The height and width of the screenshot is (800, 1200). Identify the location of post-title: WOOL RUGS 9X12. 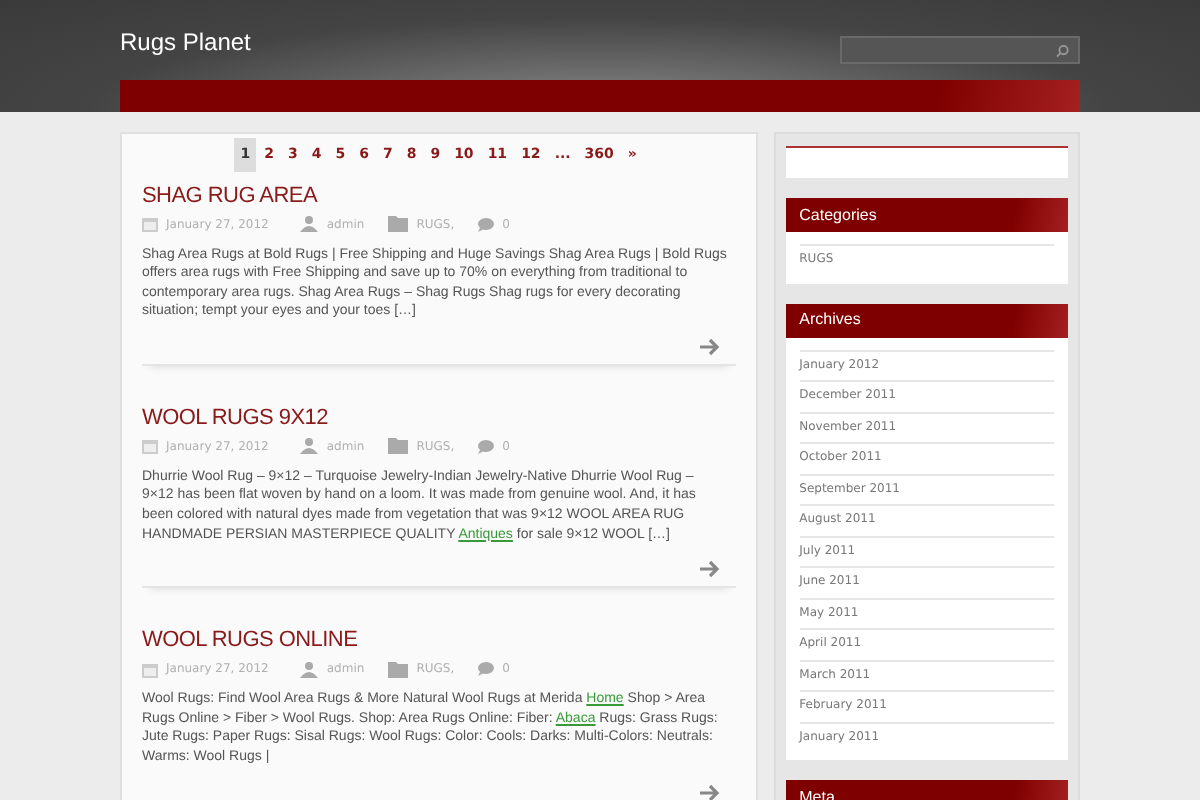
(439, 418).